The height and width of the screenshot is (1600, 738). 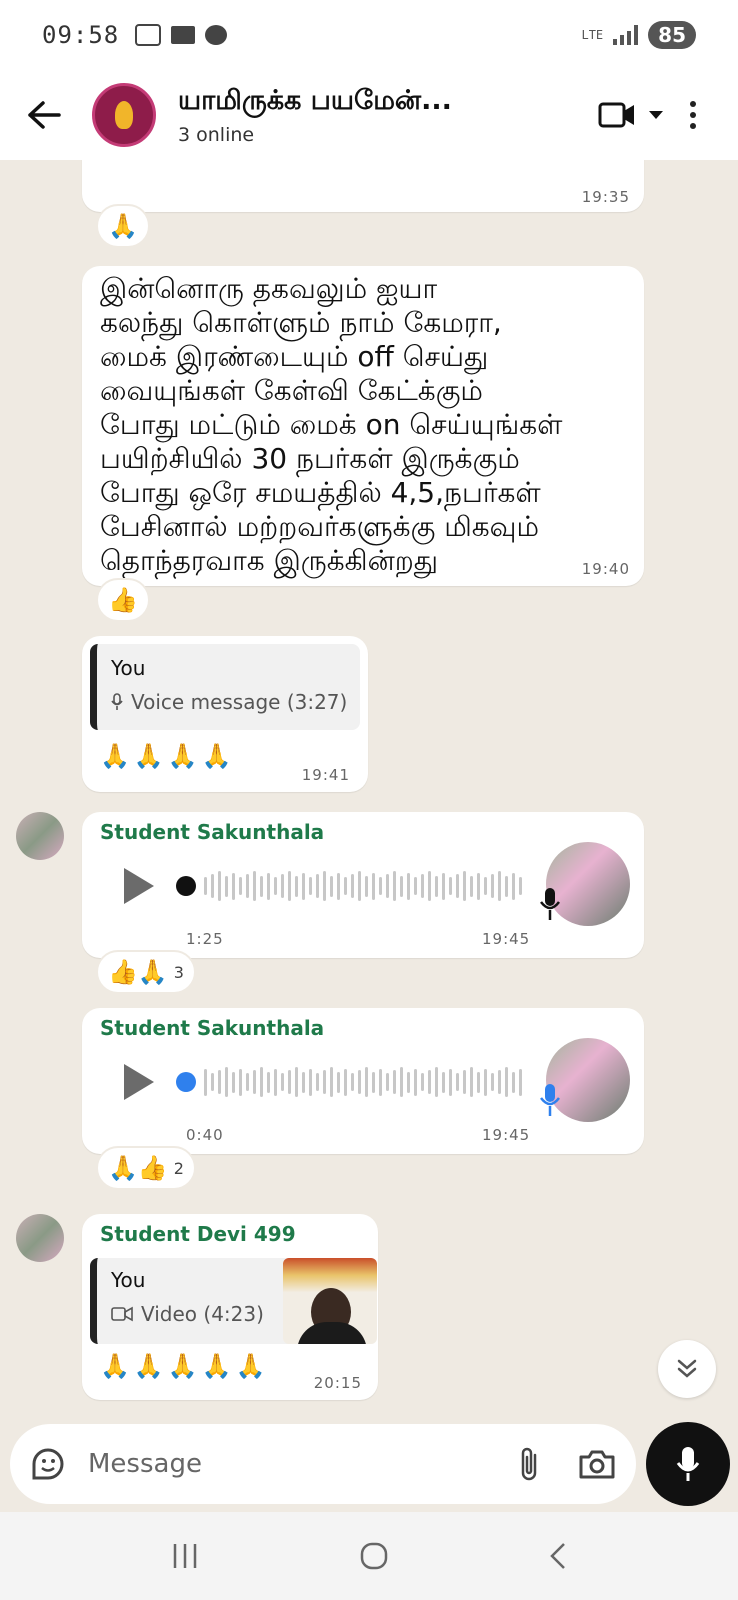 I want to click on message-reaction: 🙏👍 2, so click(x=146, y=1168).